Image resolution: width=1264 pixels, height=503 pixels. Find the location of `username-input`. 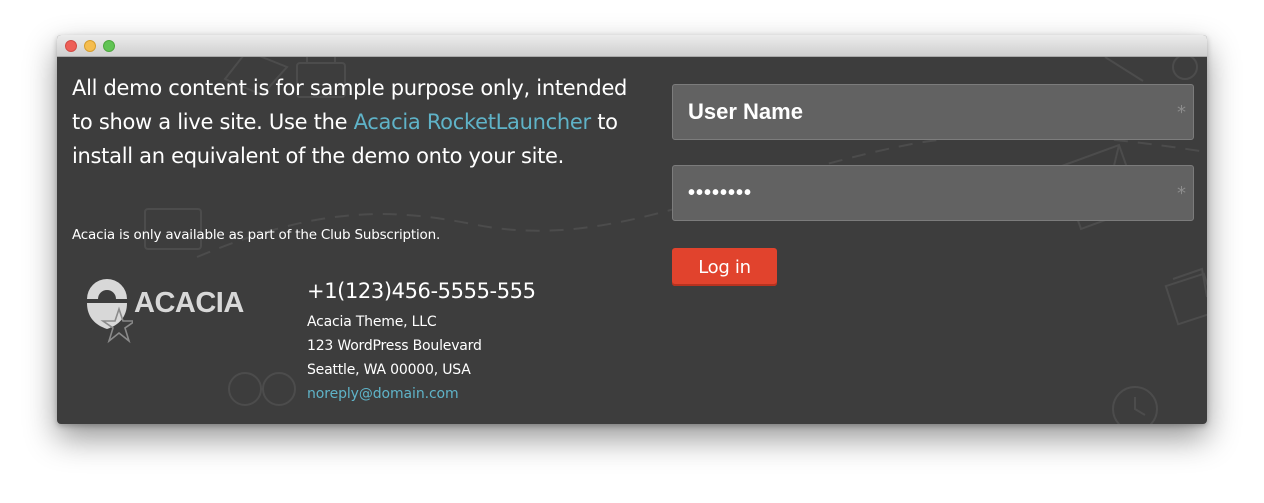

username-input is located at coordinates (933, 112).